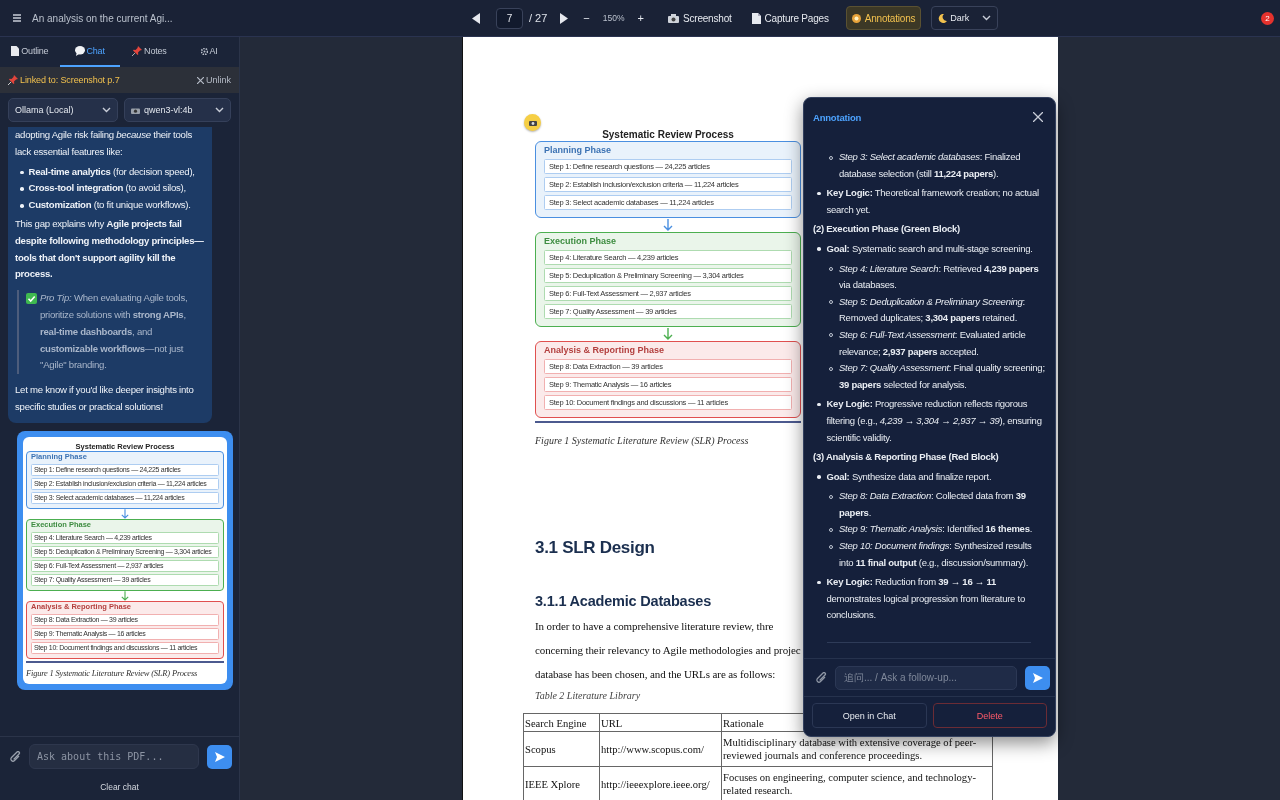  What do you see at coordinates (930, 165) in the screenshot?
I see `list-item-text: Step 3: Select academic databases: Finalized database selection (still 11,224 papers).` at bounding box center [930, 165].